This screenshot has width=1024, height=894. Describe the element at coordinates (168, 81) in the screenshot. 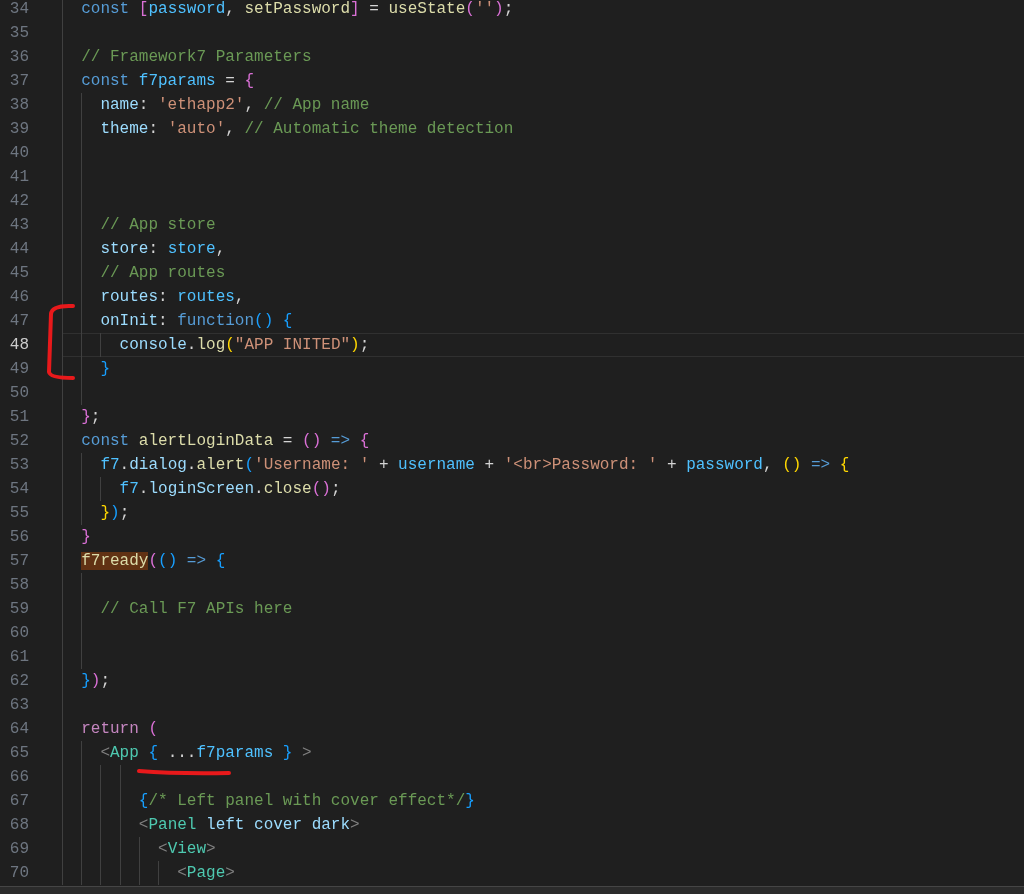

I see `code-line: const f7params = {` at that location.